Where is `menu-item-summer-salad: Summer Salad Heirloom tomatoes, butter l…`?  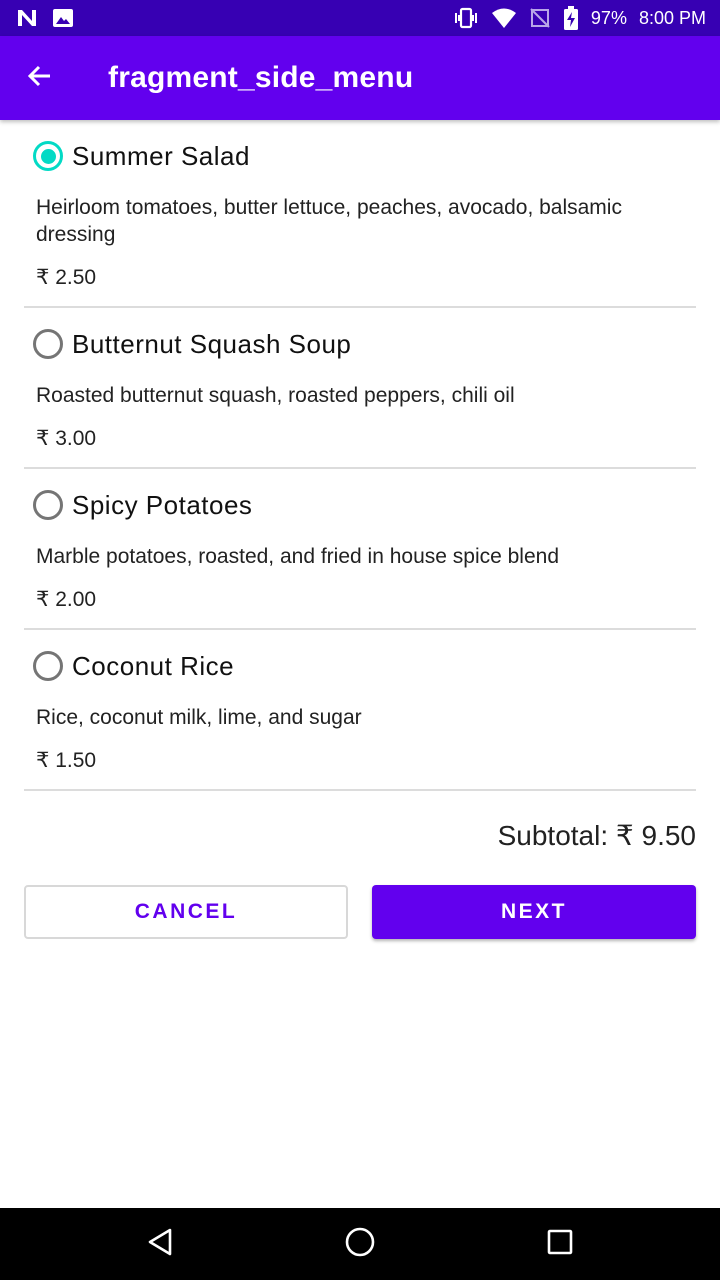
menu-item-summer-salad: Summer Salad Heirloom tomatoes, butter l… is located at coordinates (360, 214).